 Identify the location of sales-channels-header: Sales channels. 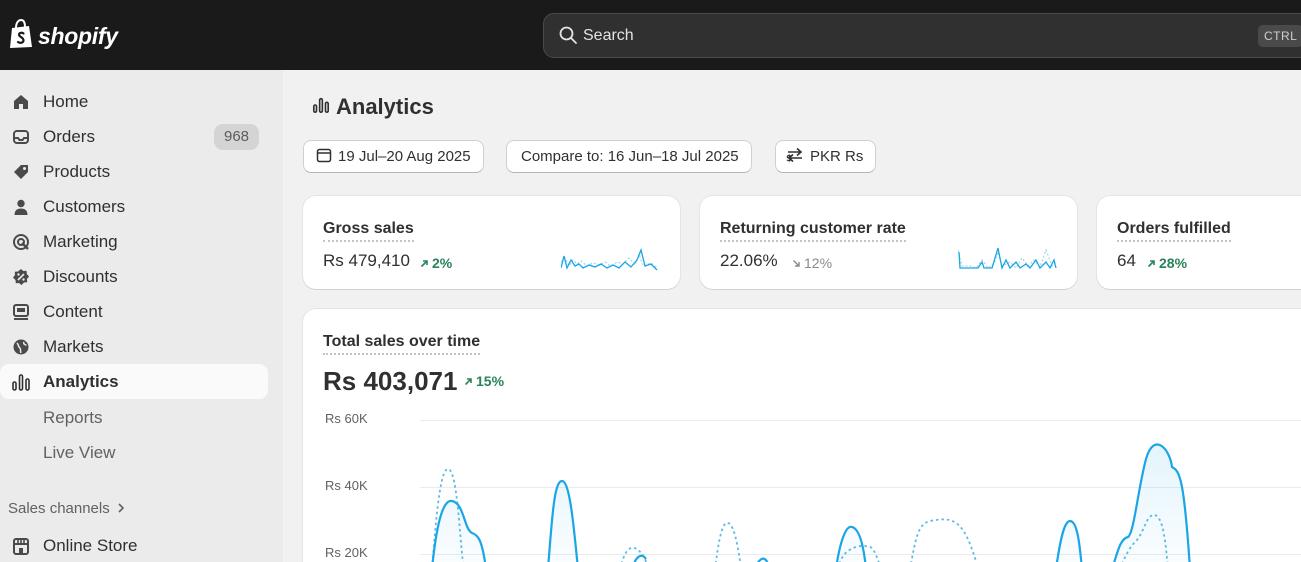
(67, 508).